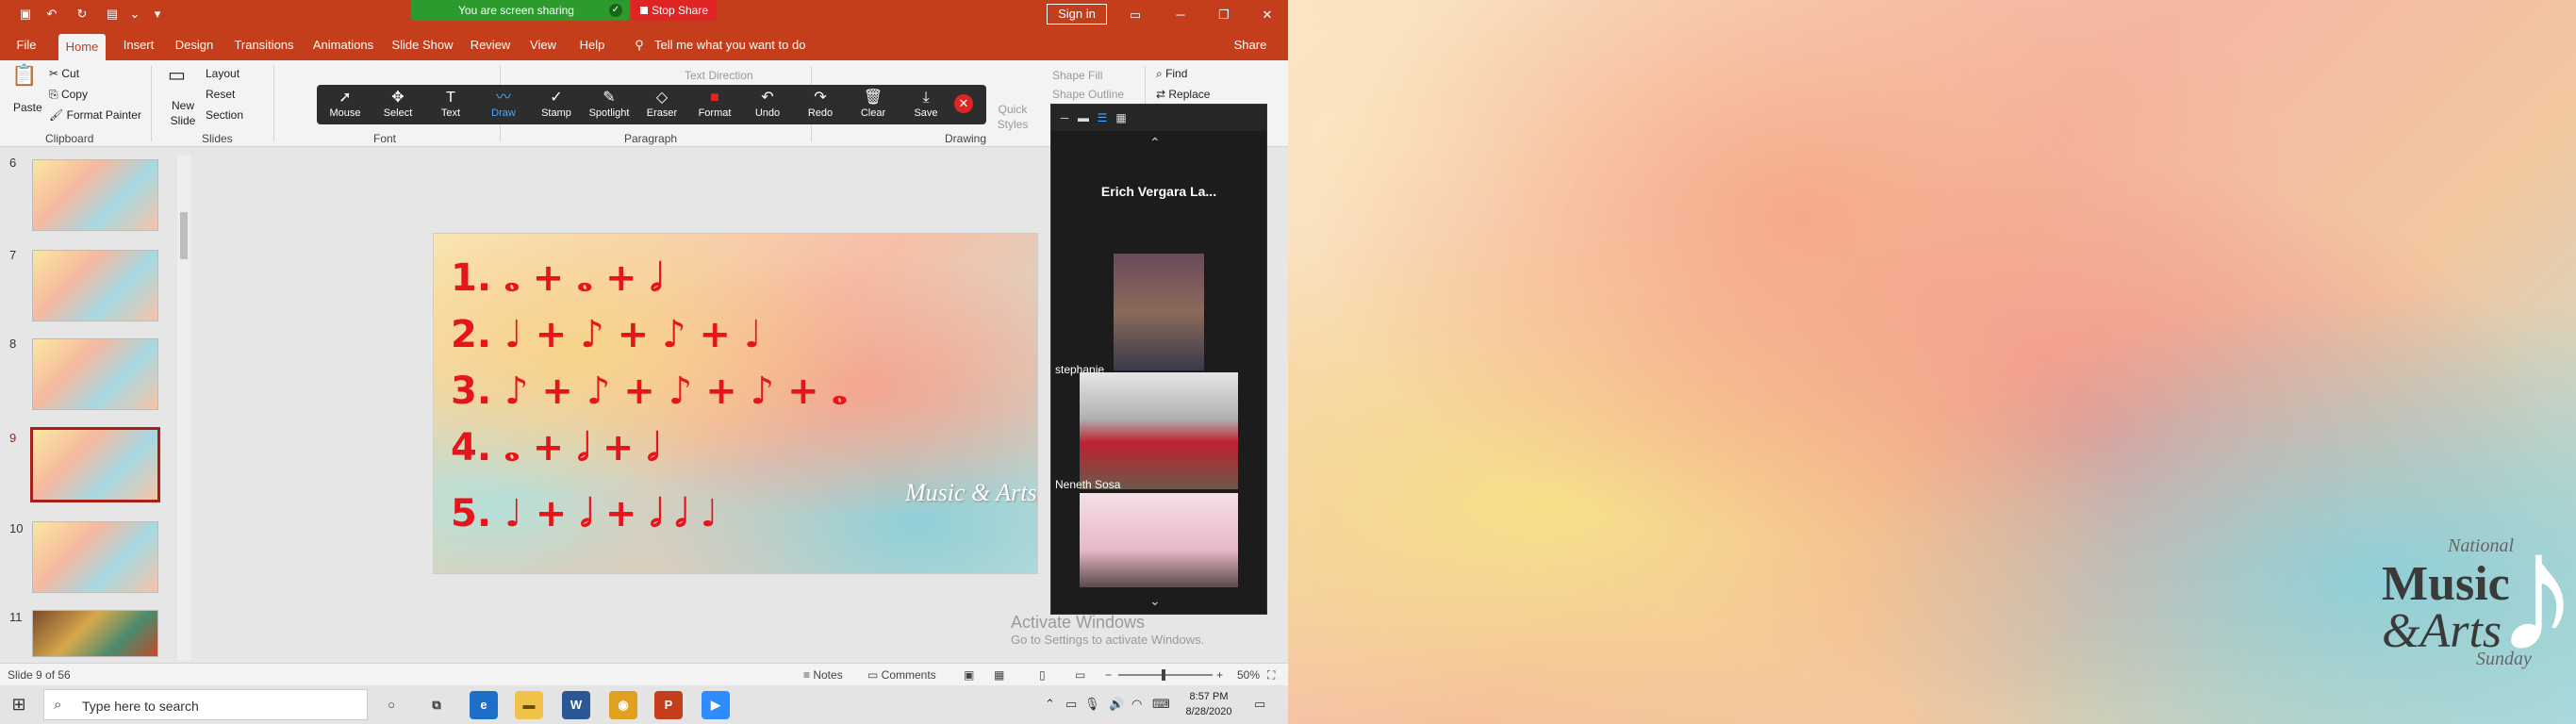  I want to click on clear-tool: 🗑 Clear, so click(873, 105).